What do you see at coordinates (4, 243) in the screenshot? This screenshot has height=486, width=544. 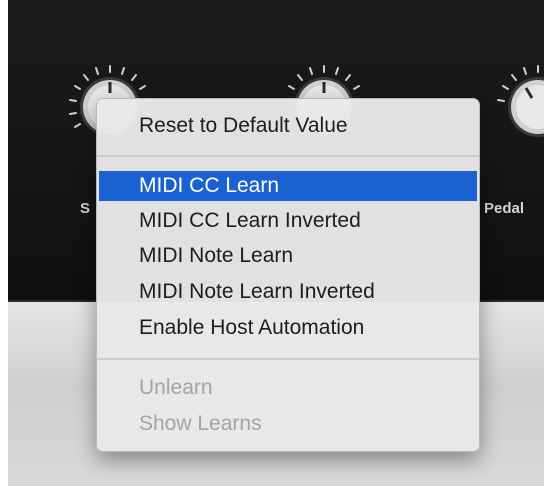 I see `window-edge` at bounding box center [4, 243].